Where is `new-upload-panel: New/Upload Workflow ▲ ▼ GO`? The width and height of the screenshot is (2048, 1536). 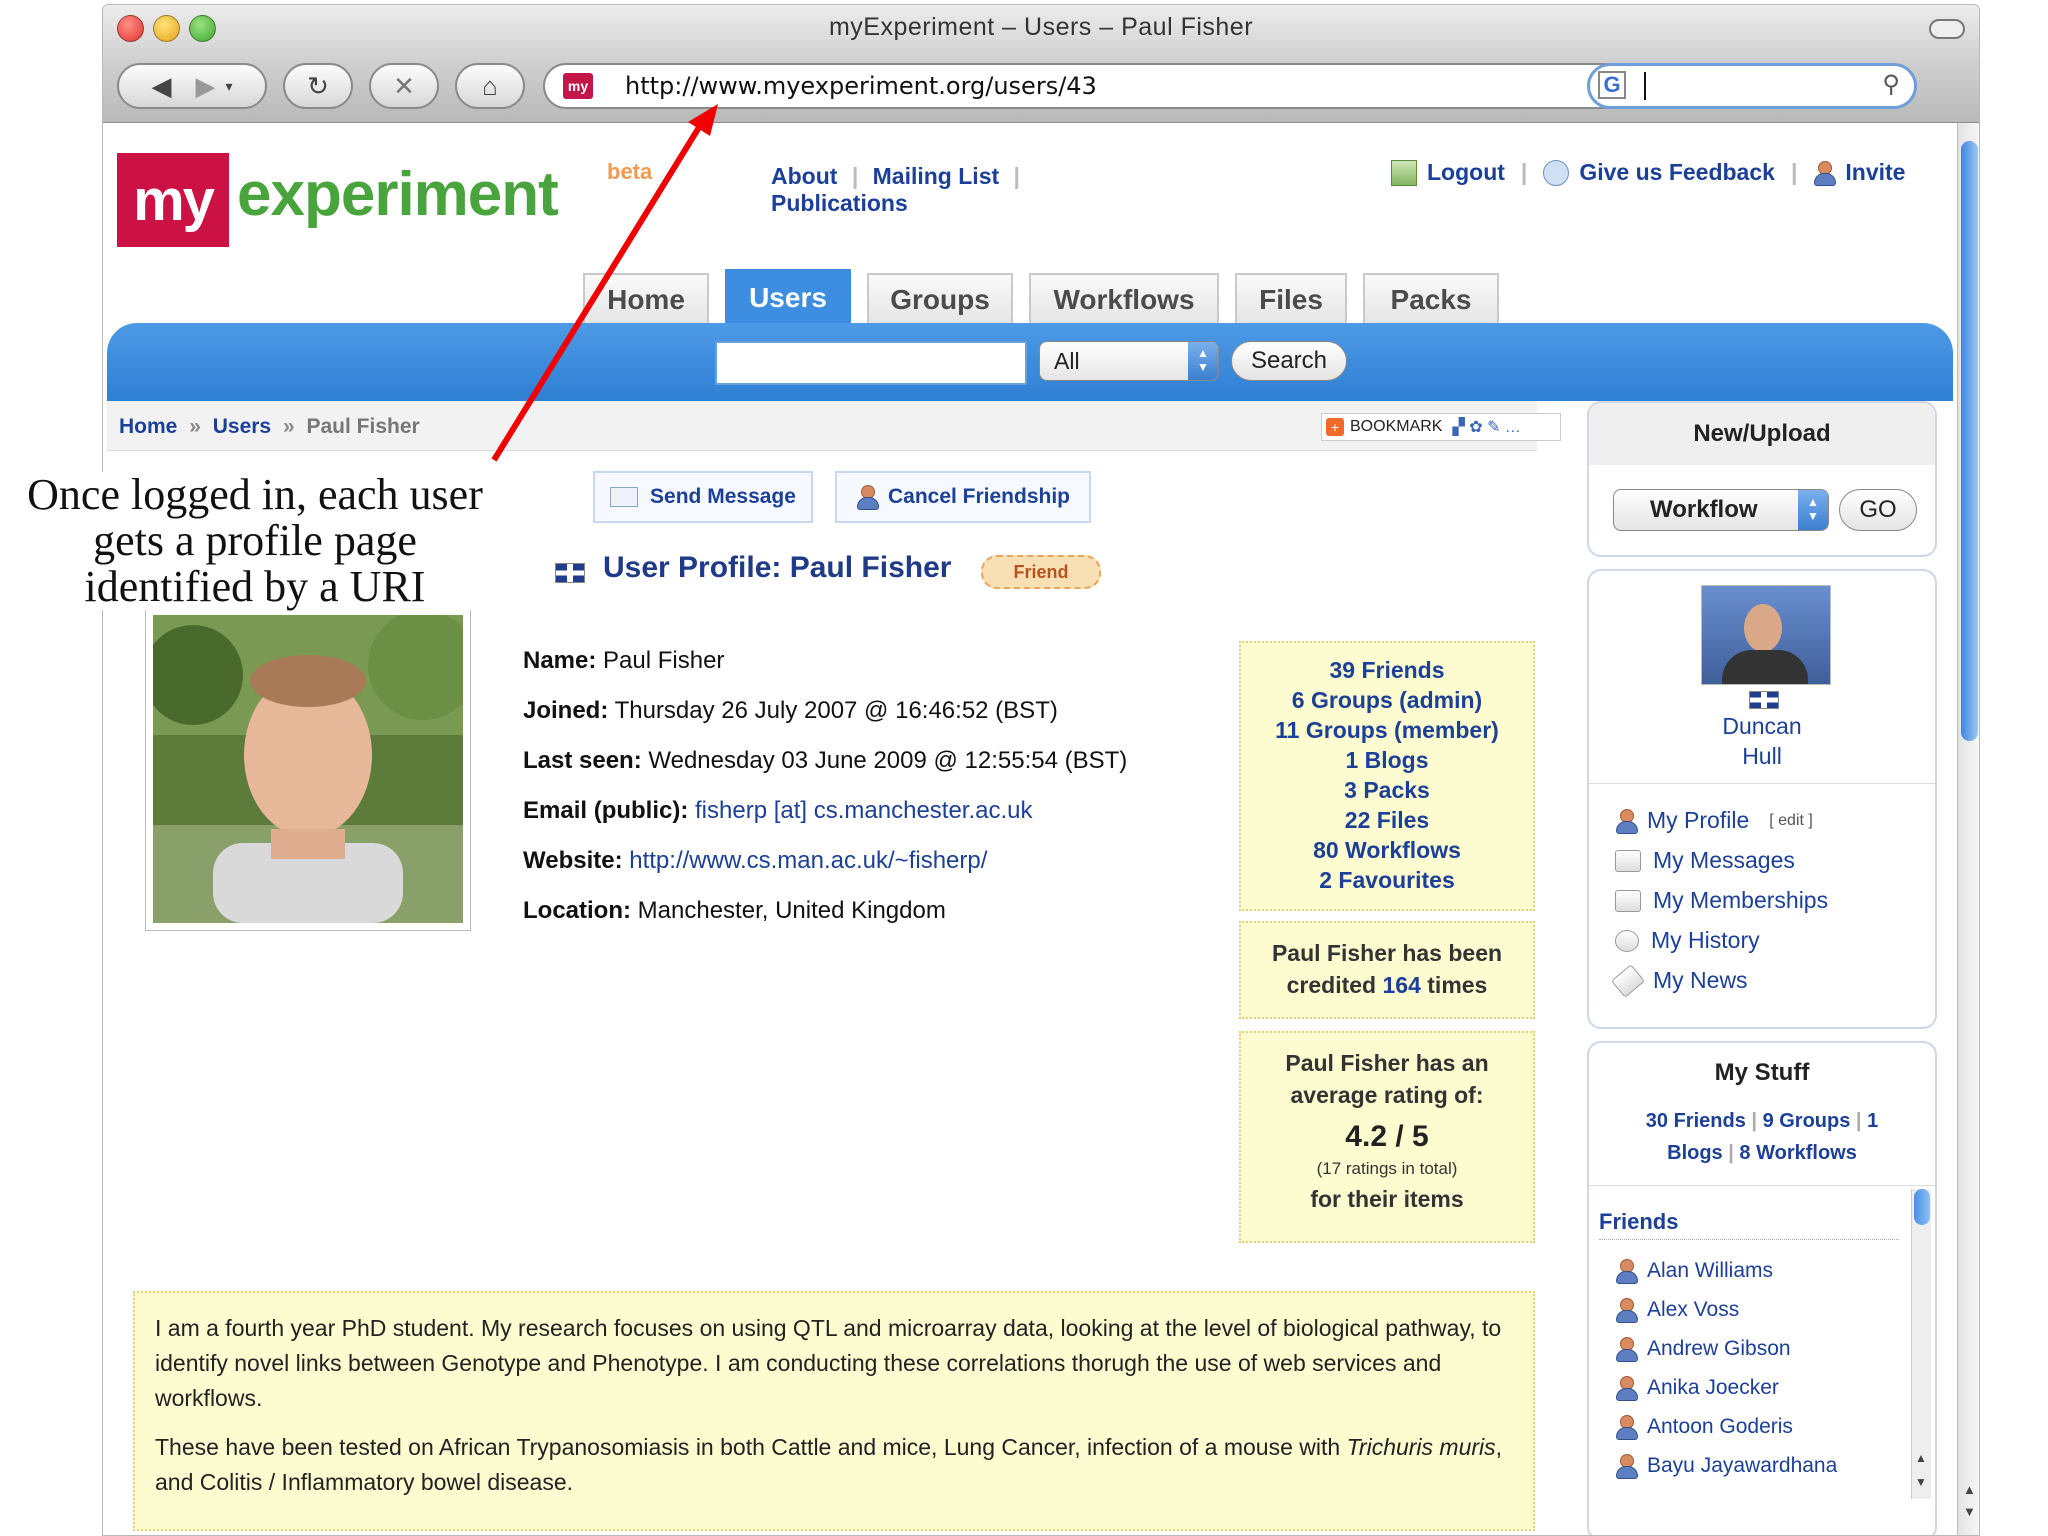 new-upload-panel: New/Upload Workflow ▲ ▼ GO is located at coordinates (1762, 479).